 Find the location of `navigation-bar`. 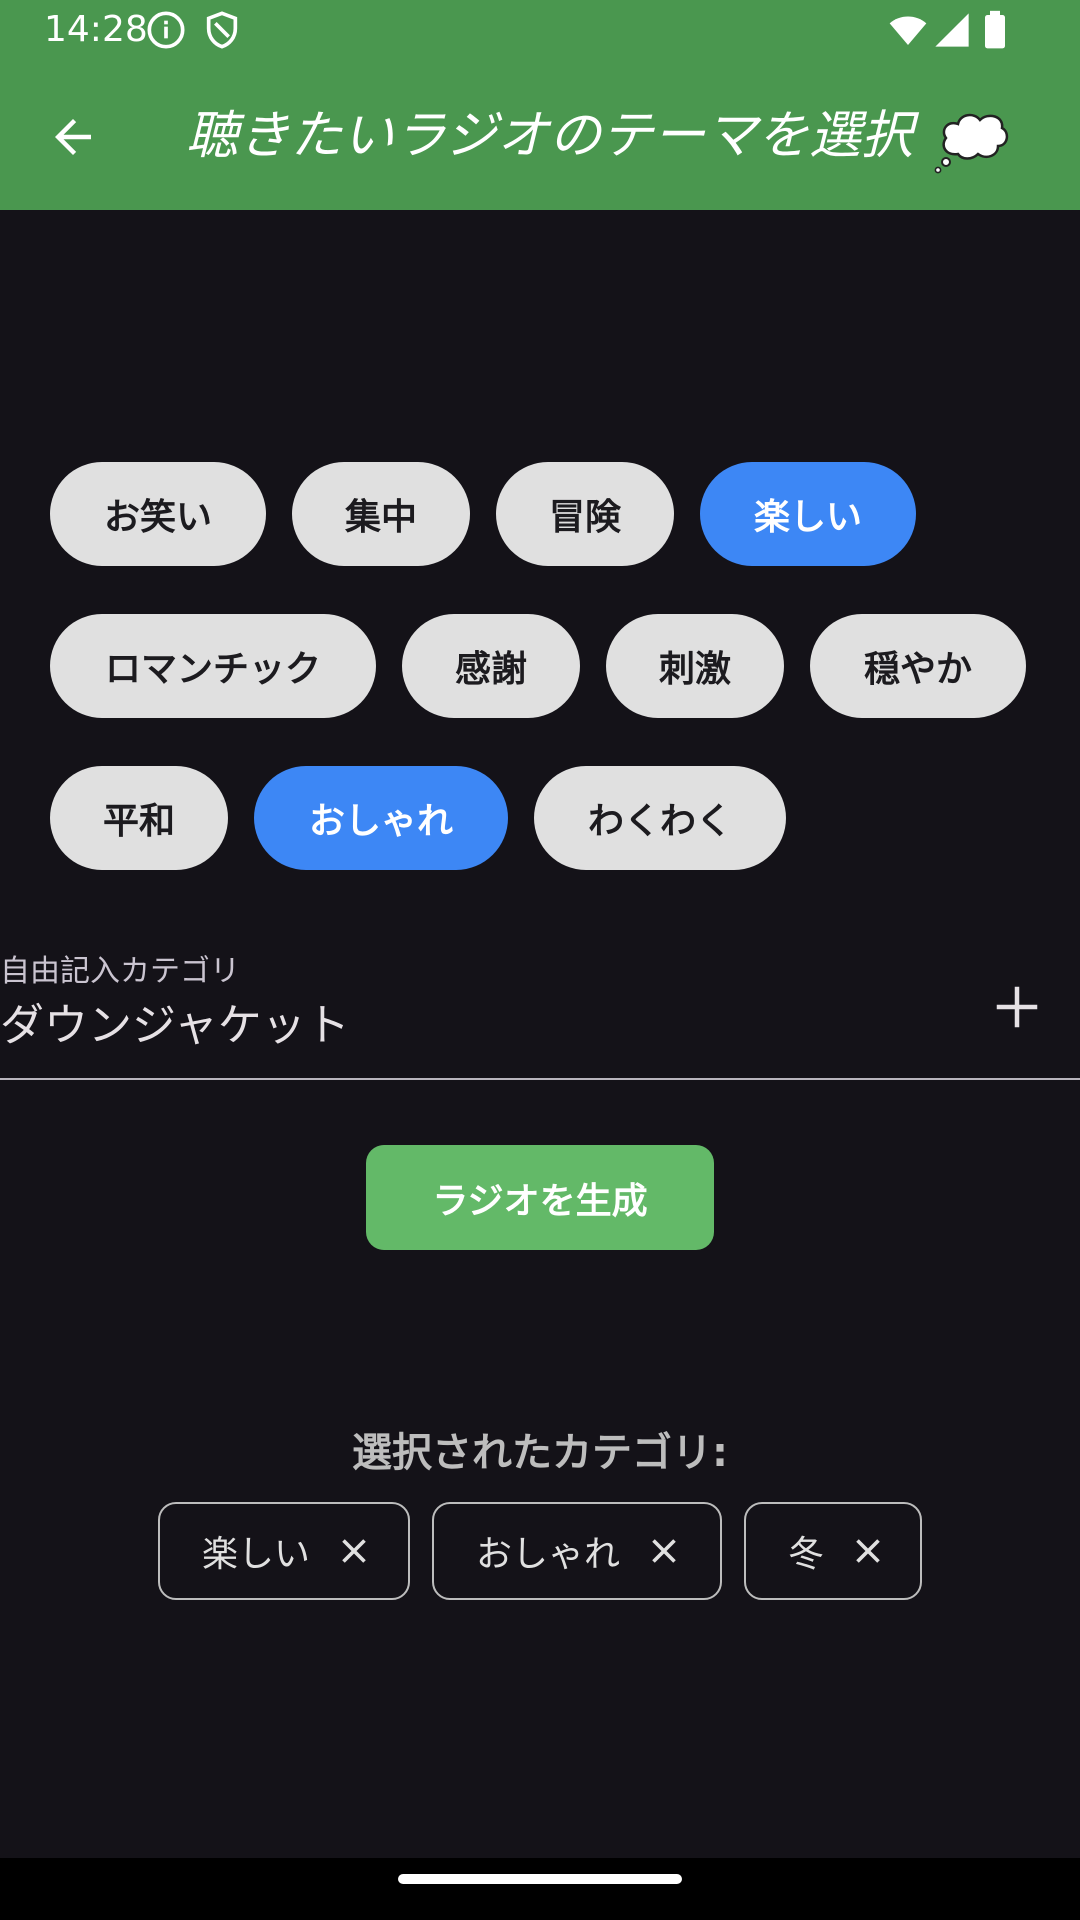

navigation-bar is located at coordinates (540, 1889).